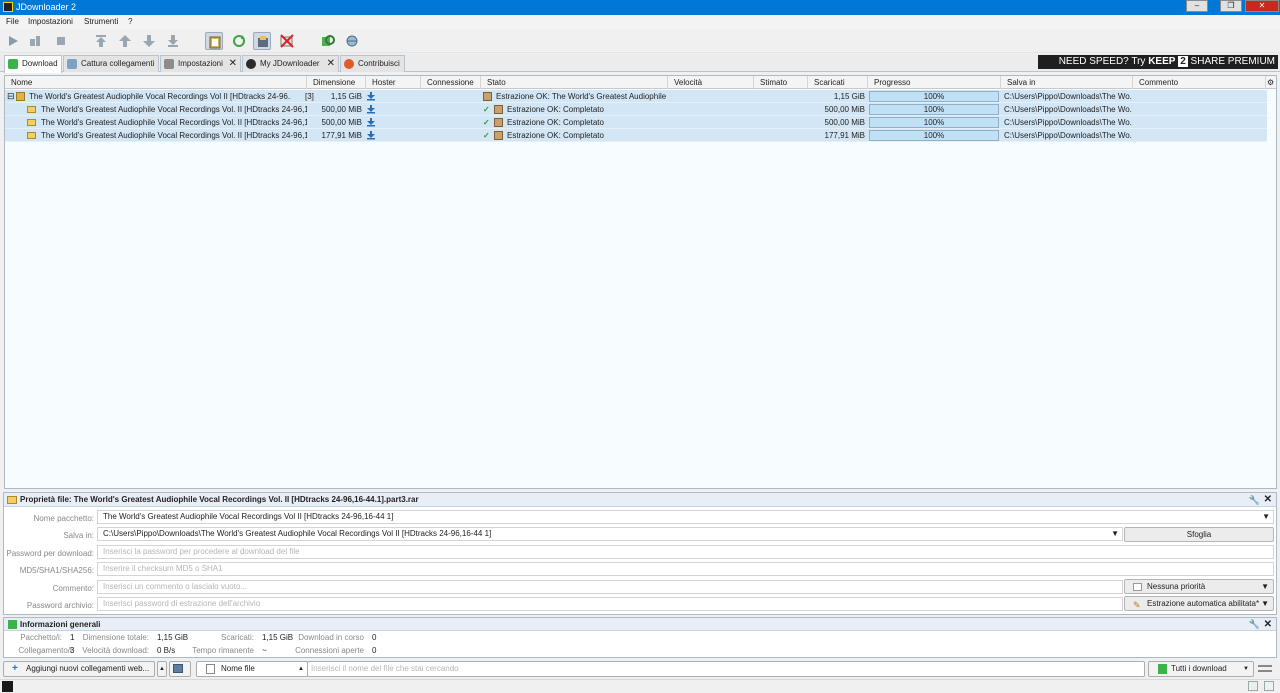  What do you see at coordinates (1067, 82) in the screenshot?
I see `col-salva-in: Salva in` at bounding box center [1067, 82].